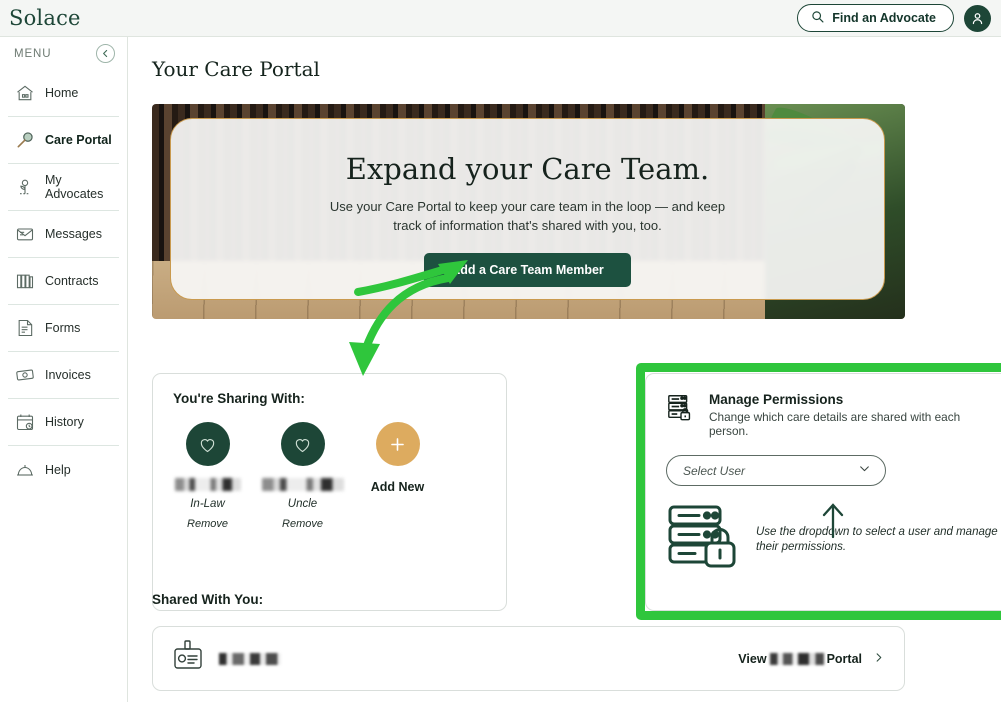 This screenshot has width=1001, height=702. I want to click on shared-with-you-heading: Shared With You:, so click(208, 599).